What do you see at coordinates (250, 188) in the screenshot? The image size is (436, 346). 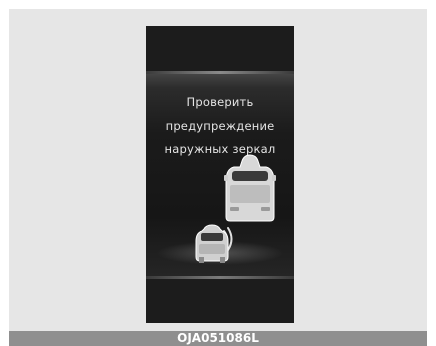 I see `car-rear-icon` at bounding box center [250, 188].